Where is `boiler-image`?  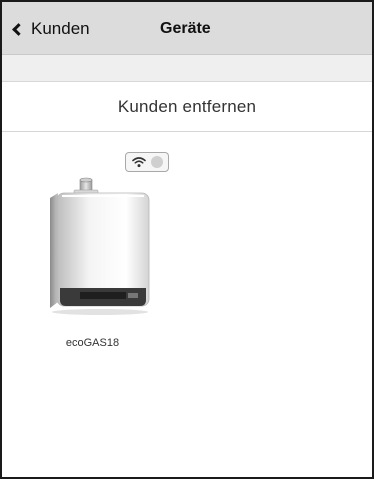 boiler-image is located at coordinates (100, 246).